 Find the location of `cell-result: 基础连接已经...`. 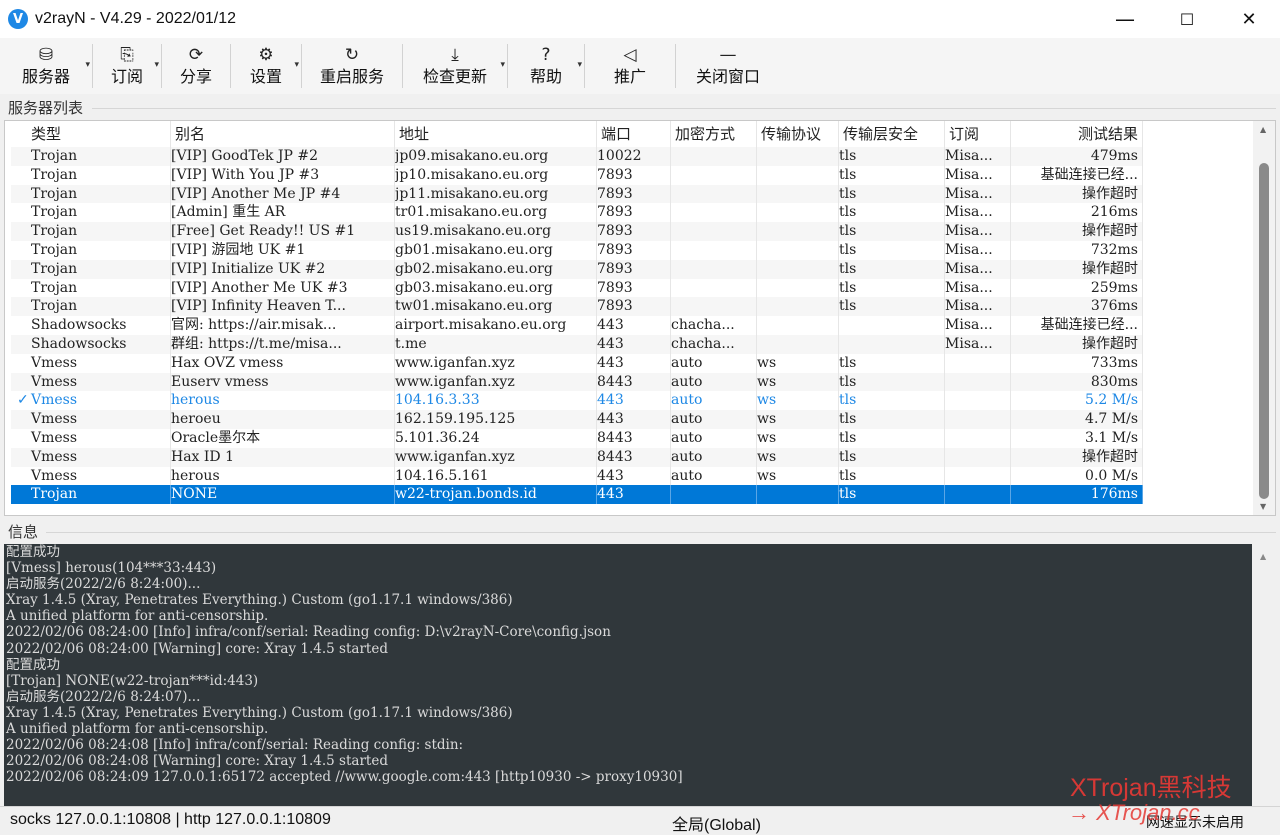

cell-result: 基础连接已经... is located at coordinates (1077, 175).